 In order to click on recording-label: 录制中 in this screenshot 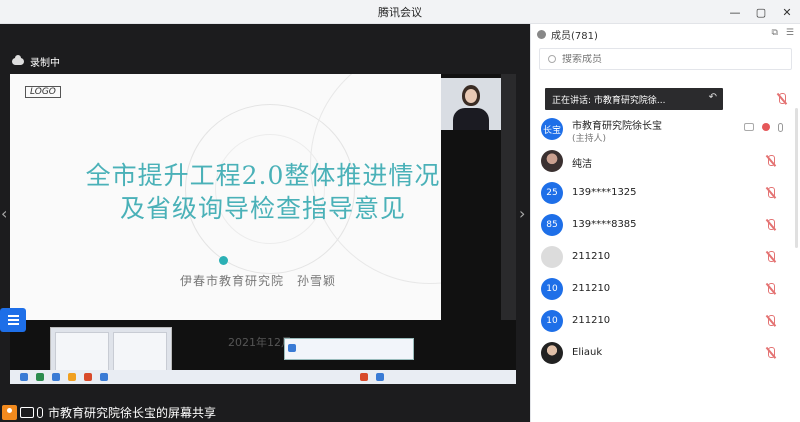, I will do `click(45, 63)`.